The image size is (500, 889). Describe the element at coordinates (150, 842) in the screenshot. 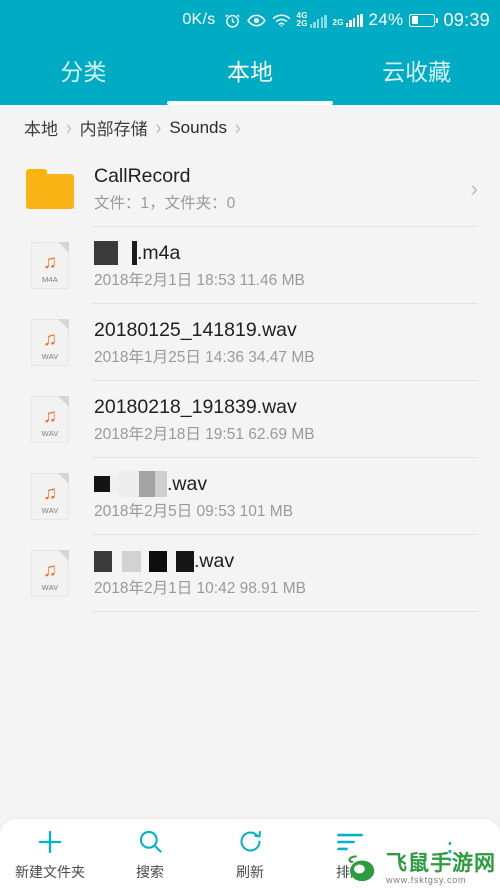

I see `search-icon` at that location.